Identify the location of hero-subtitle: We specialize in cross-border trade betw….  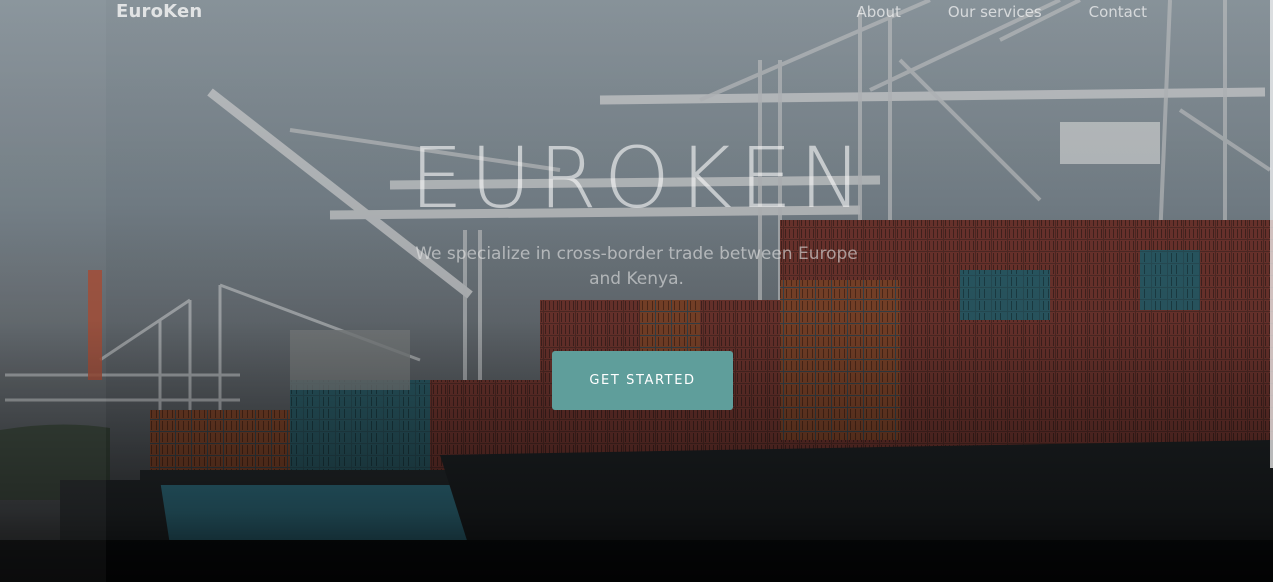
(636, 266).